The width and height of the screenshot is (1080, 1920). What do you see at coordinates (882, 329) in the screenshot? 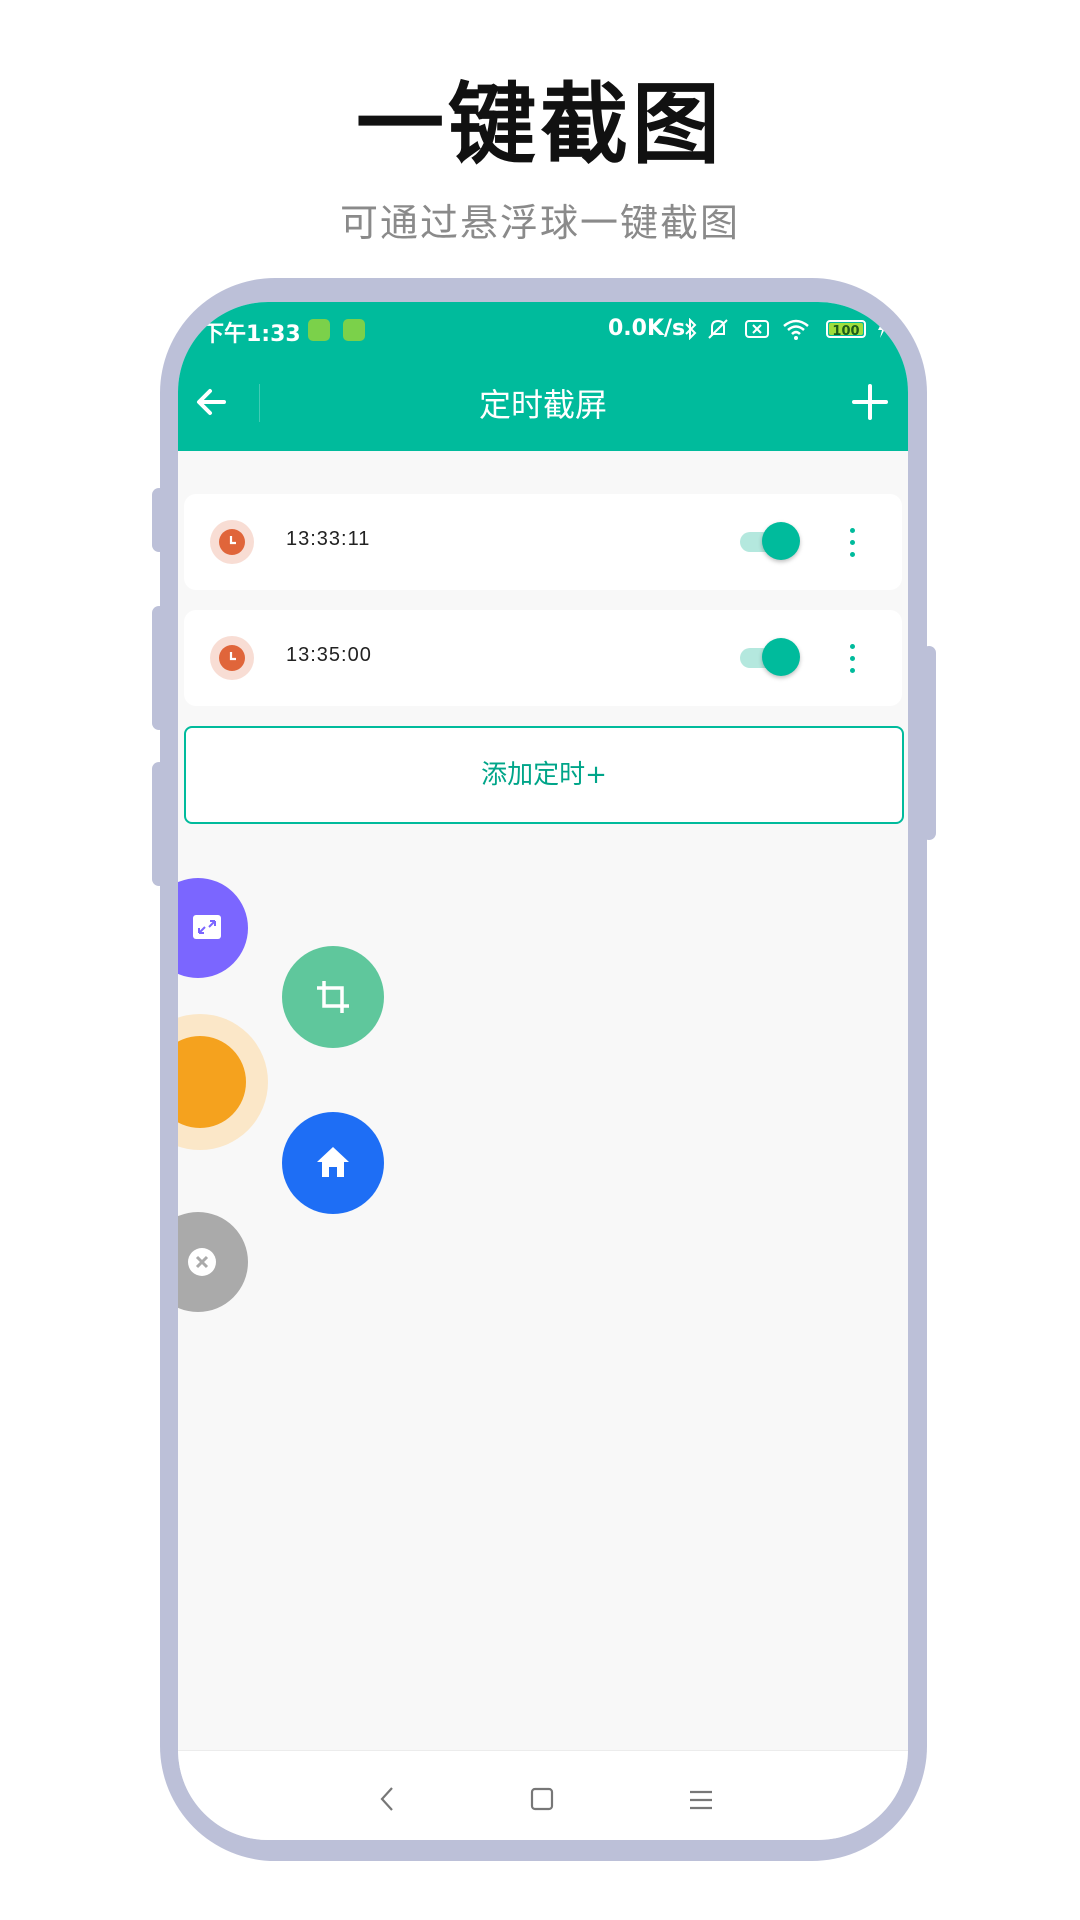
I see `charging-icon` at bounding box center [882, 329].